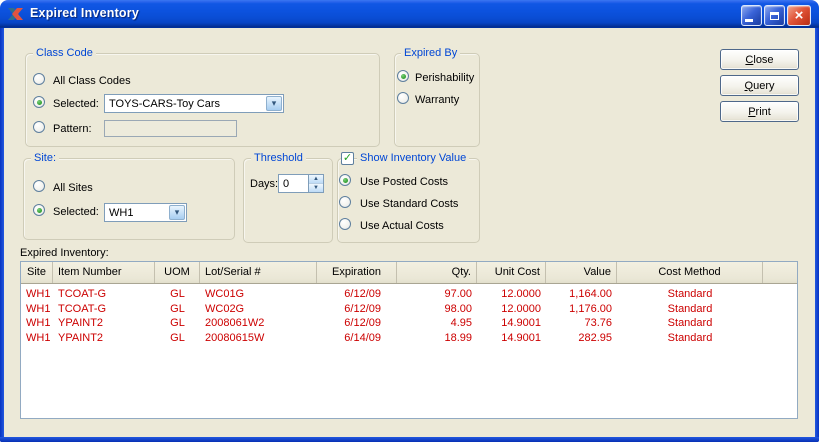  I want to click on cell-value: 282.95, so click(595, 337).